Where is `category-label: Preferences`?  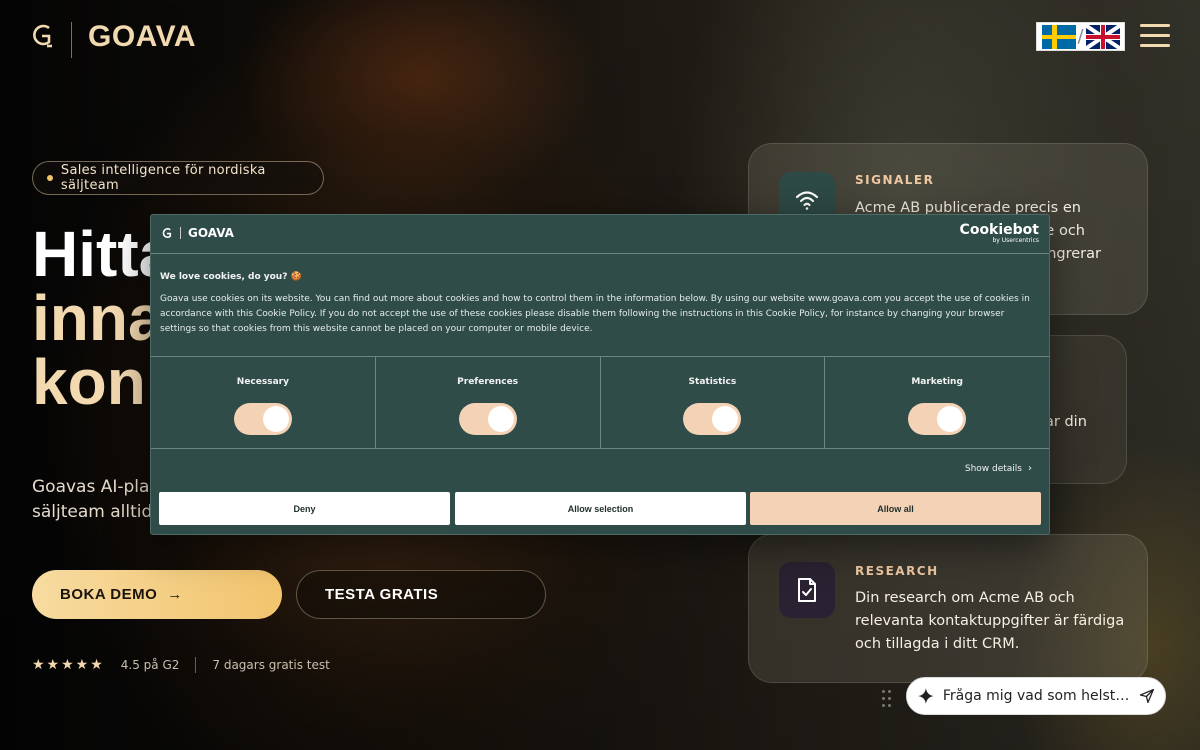 category-label: Preferences is located at coordinates (488, 382).